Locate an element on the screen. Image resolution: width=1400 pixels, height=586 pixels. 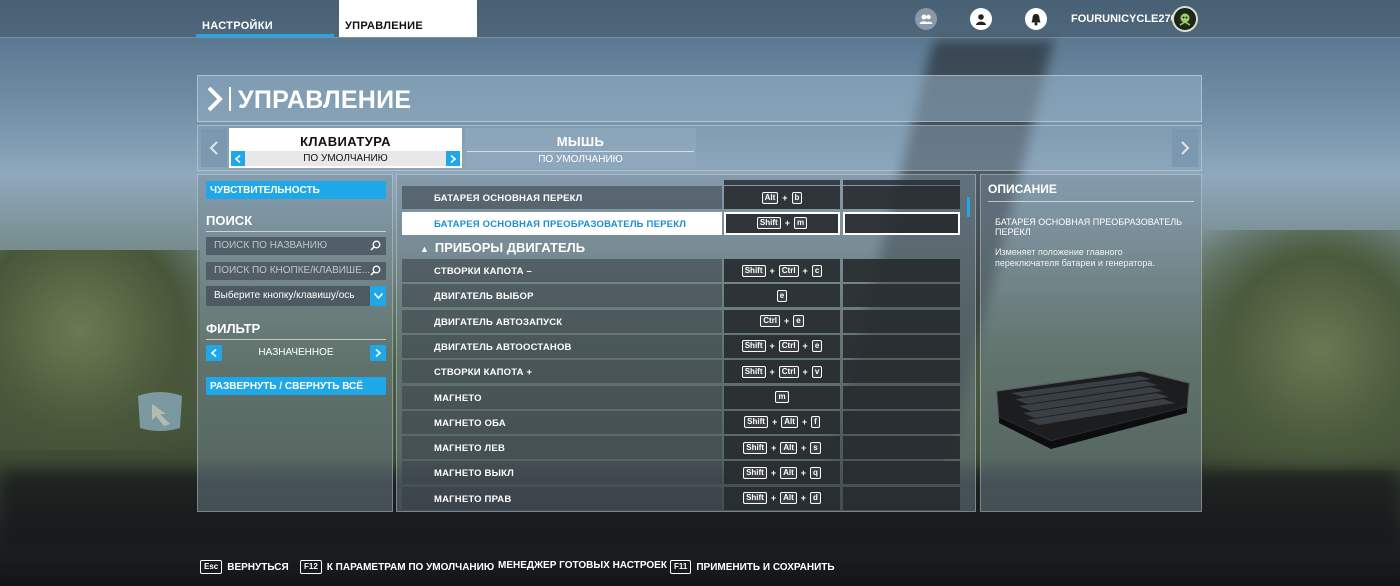
binding-row: МАГНЕТО ПРАВ Shift + Alt + d is located at coordinates (681, 498).